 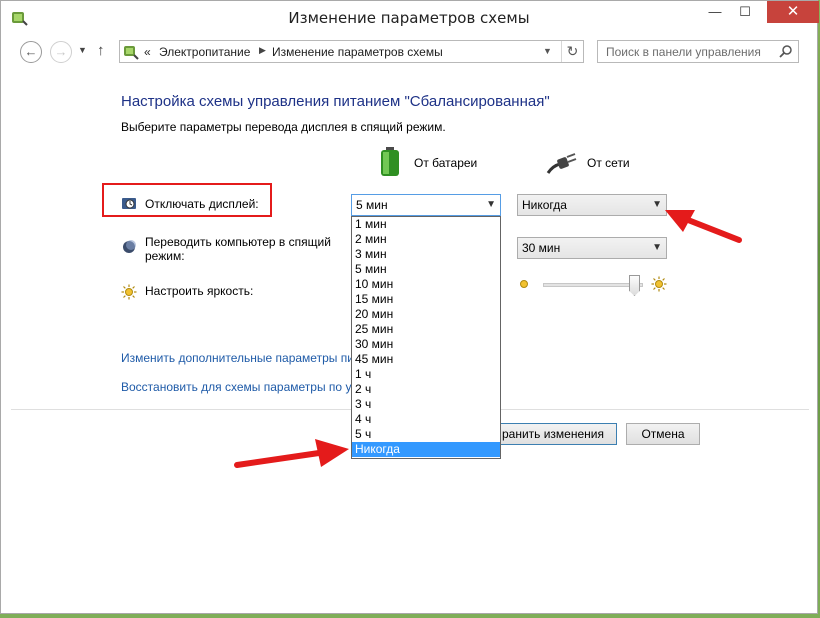 What do you see at coordinates (426, 434) in the screenshot?
I see `dropdown-option: 5 ч` at bounding box center [426, 434].